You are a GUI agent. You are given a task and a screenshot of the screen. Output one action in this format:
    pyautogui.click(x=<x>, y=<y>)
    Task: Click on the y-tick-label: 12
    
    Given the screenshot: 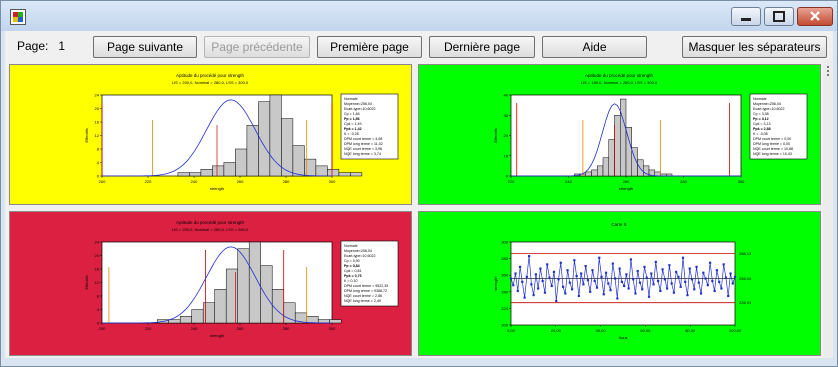 What is the action you would take?
    pyautogui.click(x=97, y=135)
    